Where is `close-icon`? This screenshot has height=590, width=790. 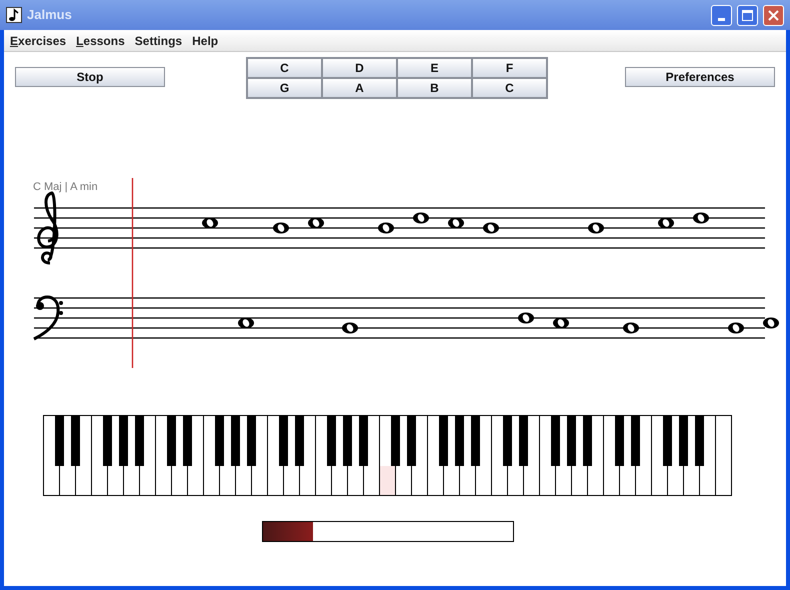 close-icon is located at coordinates (773, 15).